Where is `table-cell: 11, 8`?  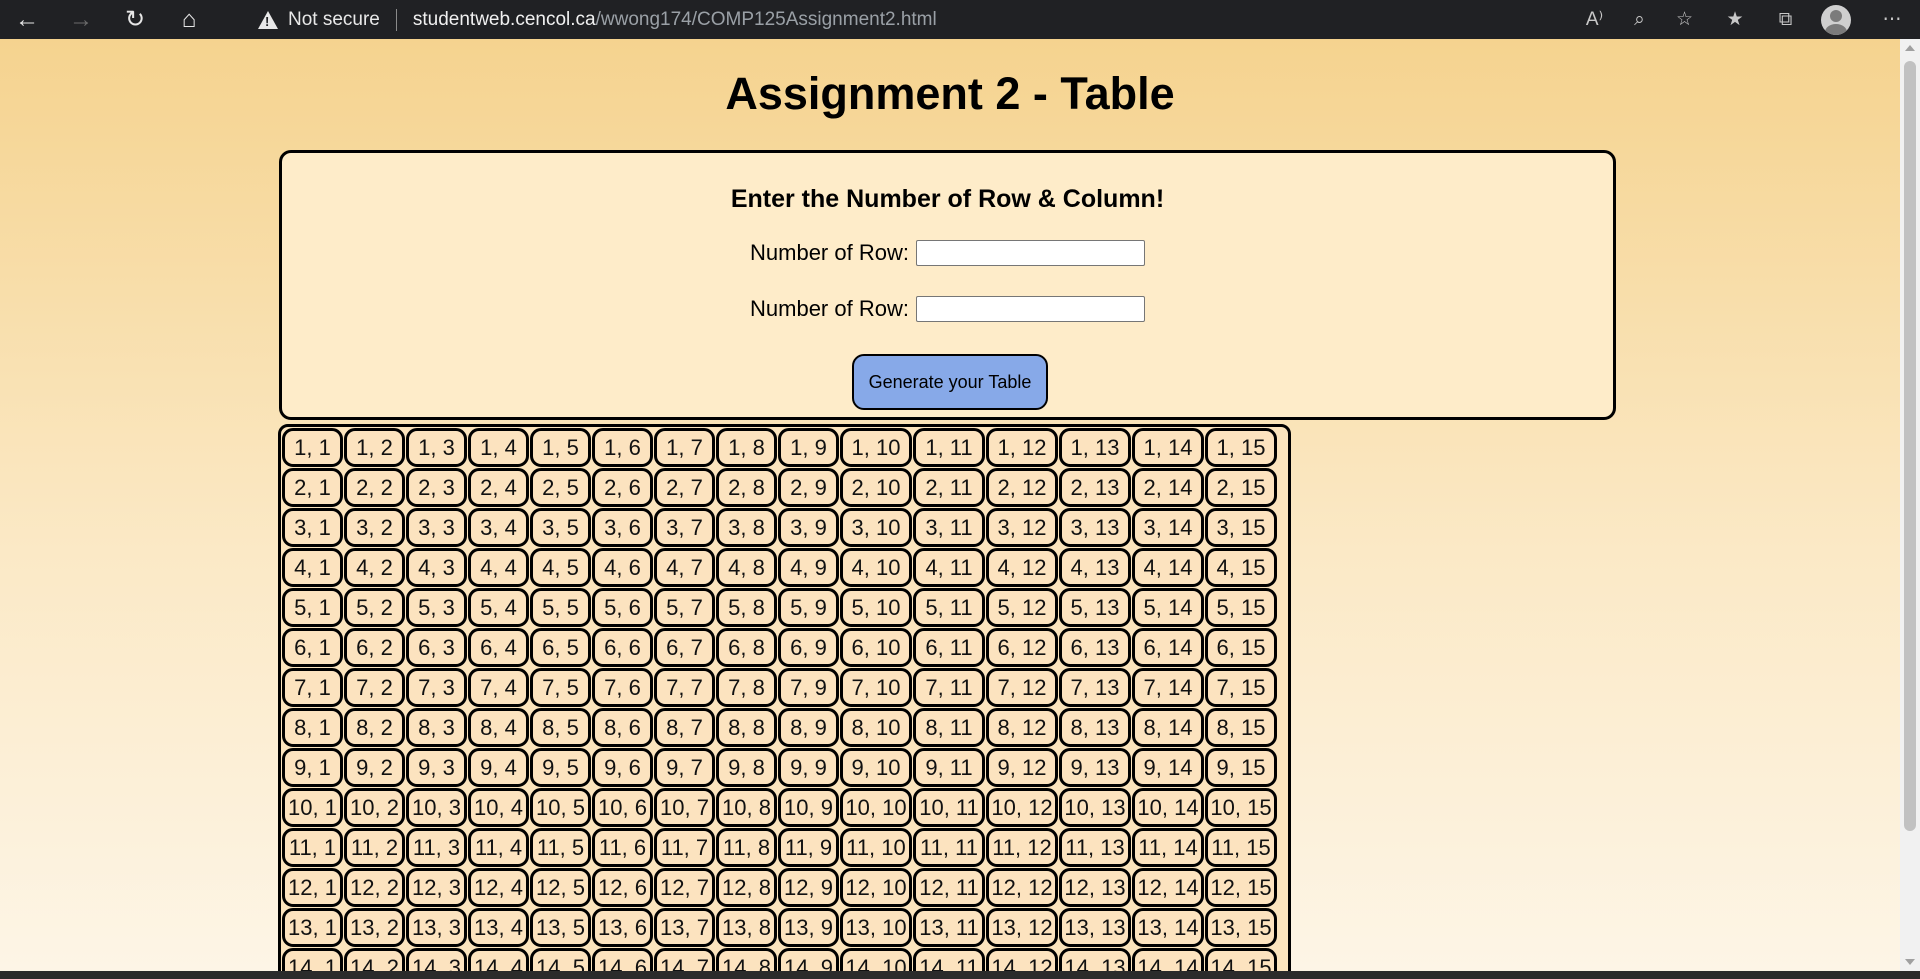 table-cell: 11, 8 is located at coordinates (746, 847).